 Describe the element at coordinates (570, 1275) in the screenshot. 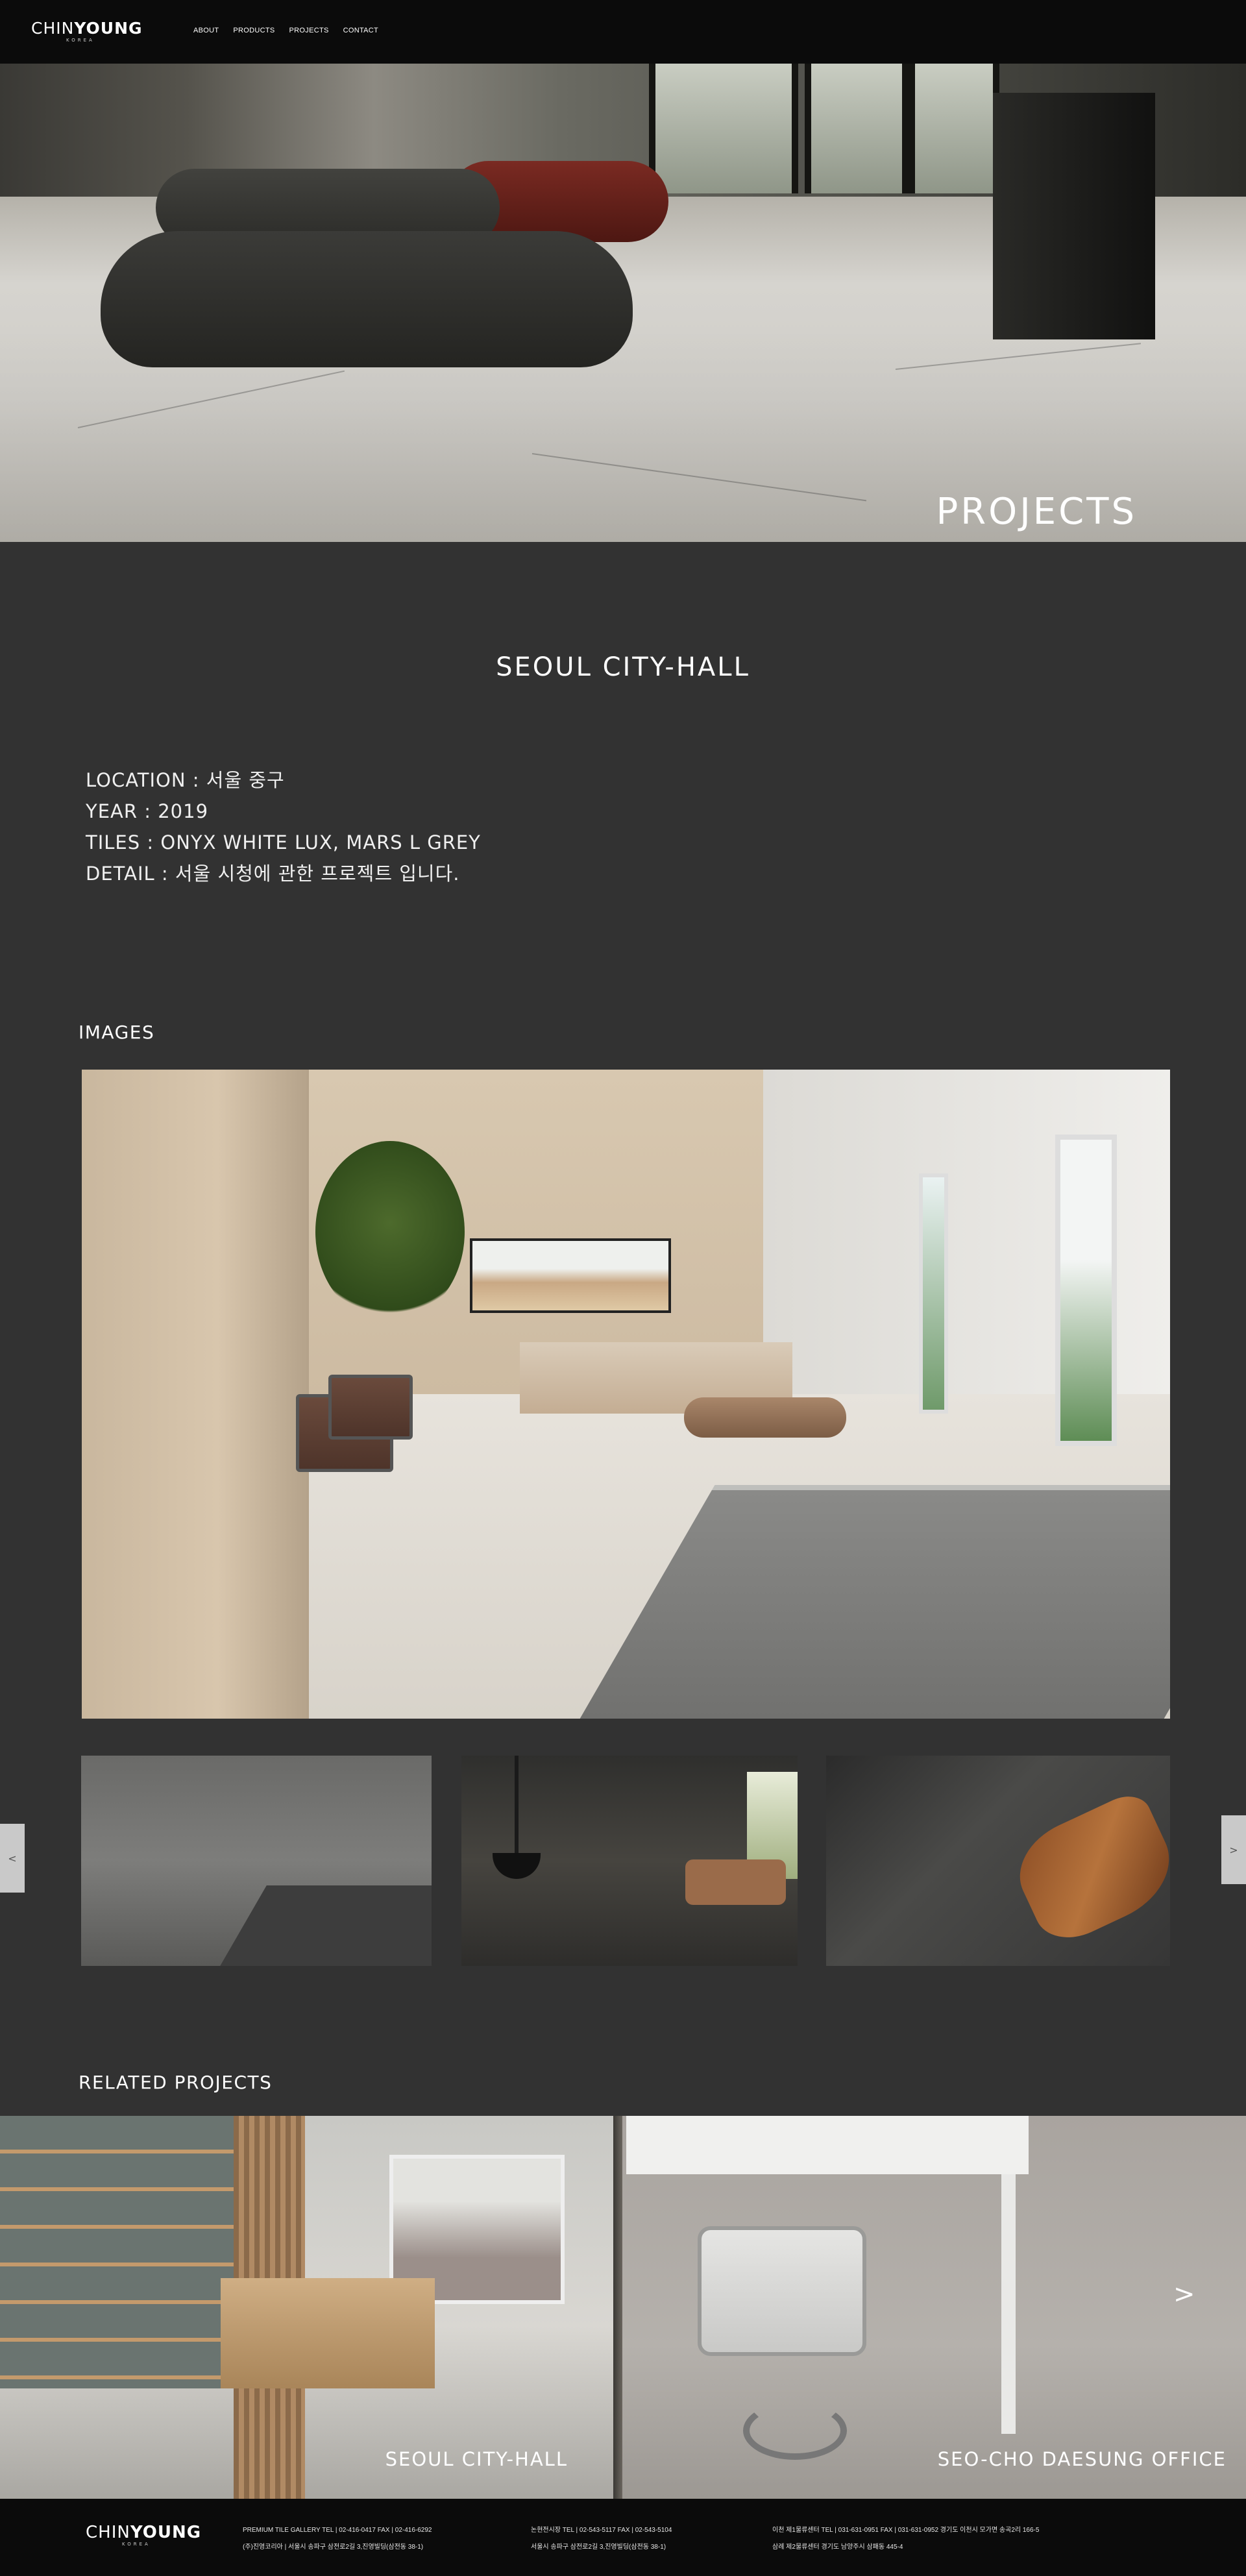

I see `image-painting` at that location.